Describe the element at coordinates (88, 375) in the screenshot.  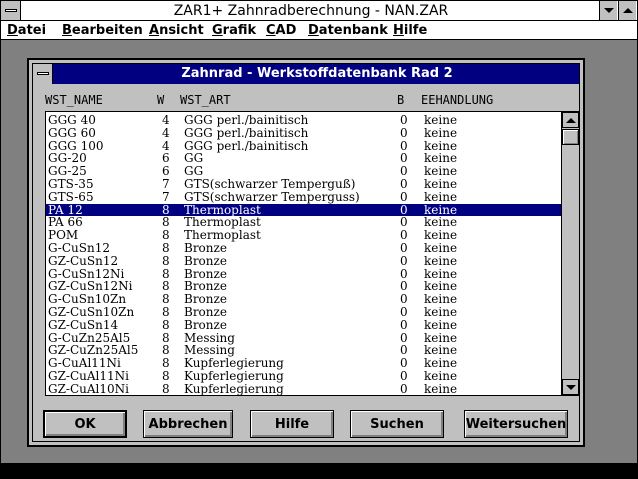
I see `cell-name: GZ-CuAl11Ni` at that location.